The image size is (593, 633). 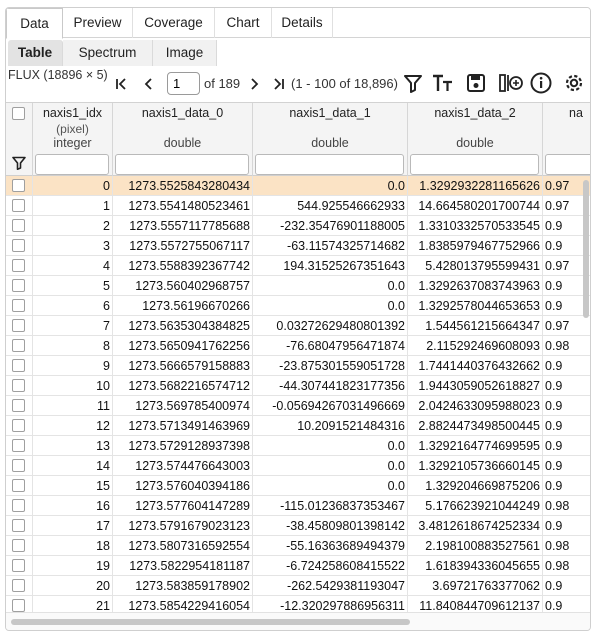 I want to click on next-page-icon, so click(x=254, y=84).